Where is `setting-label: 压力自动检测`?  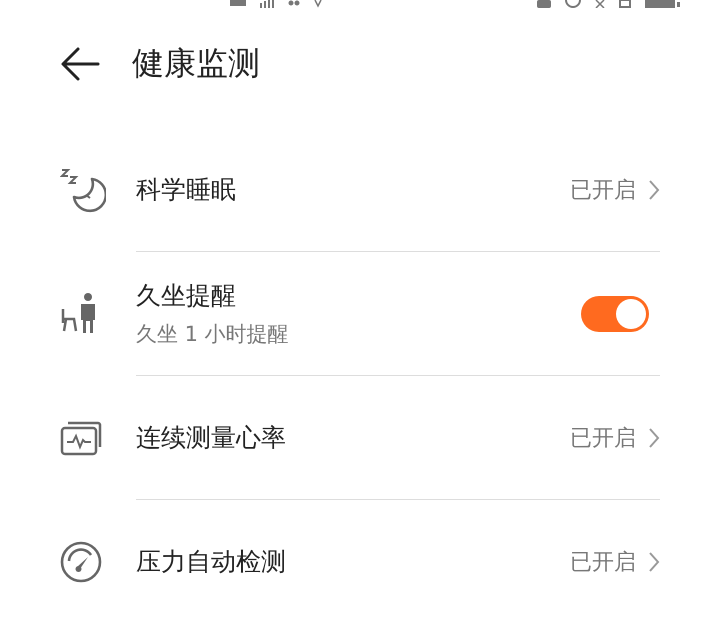
setting-label: 压力自动检测 is located at coordinates (211, 562).